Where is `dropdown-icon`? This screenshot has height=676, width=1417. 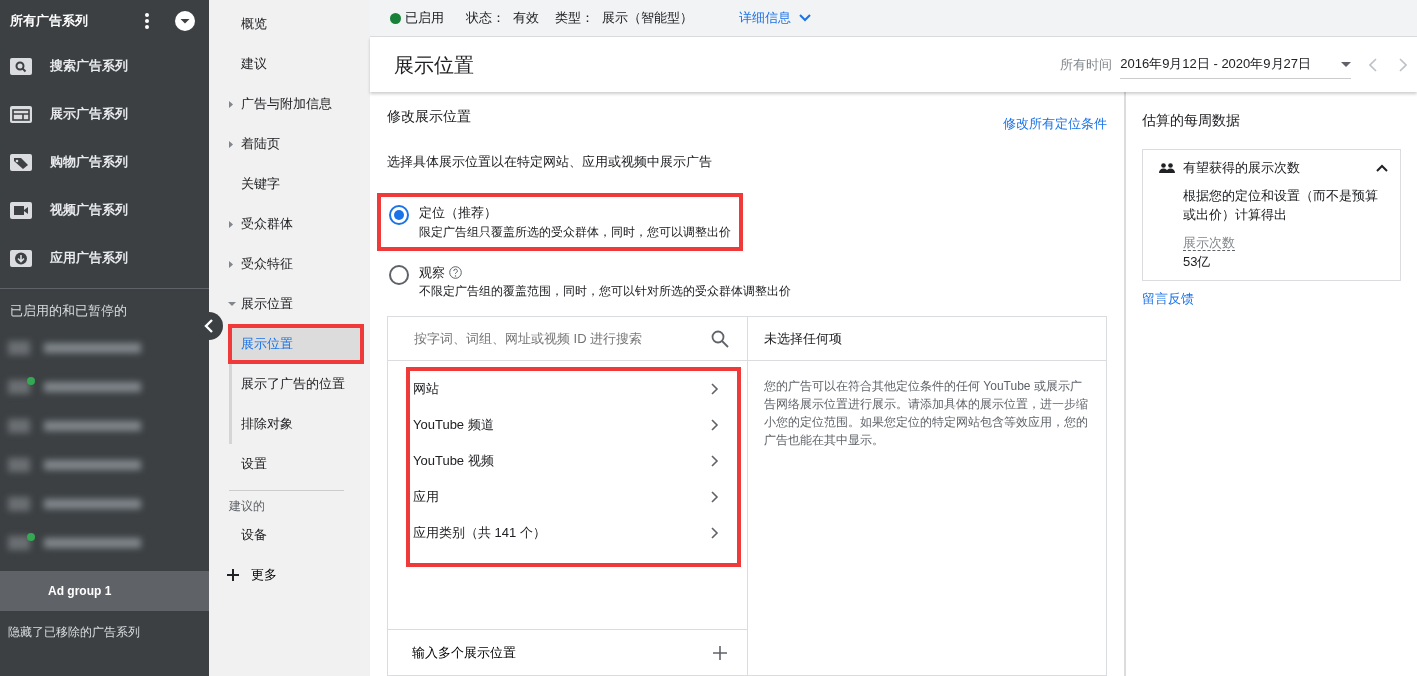
dropdown-icon is located at coordinates (185, 21).